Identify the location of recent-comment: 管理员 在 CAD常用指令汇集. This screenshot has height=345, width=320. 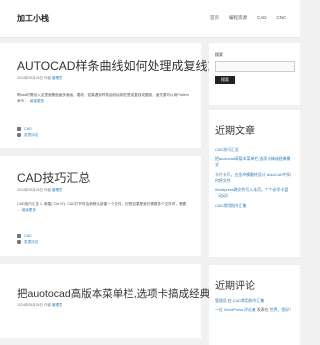
(254, 301).